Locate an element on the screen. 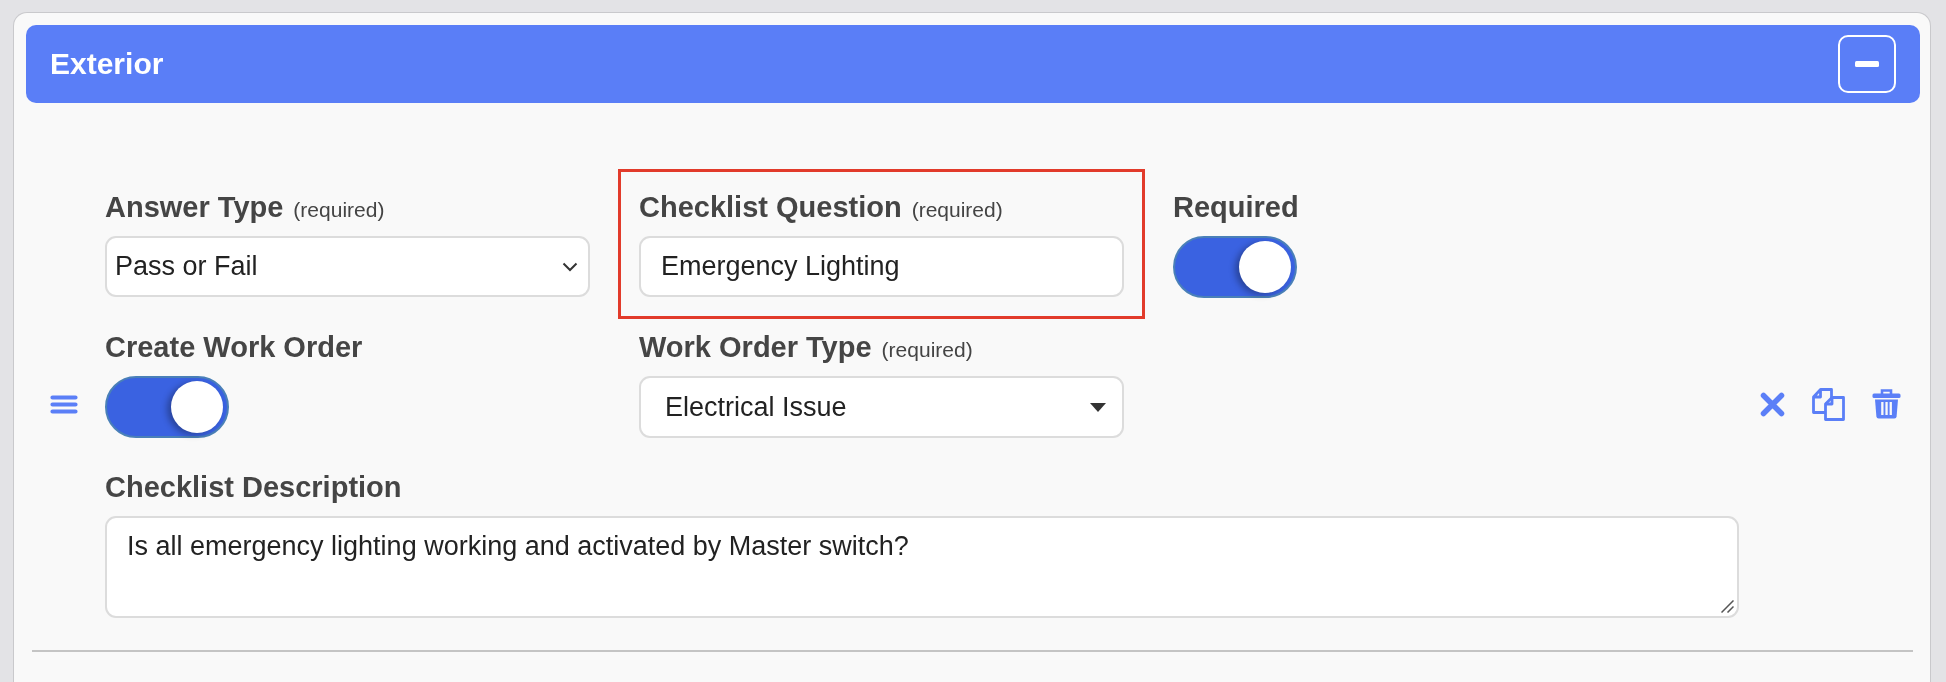 Image resolution: width=1946 pixels, height=682 pixels. field-label: Create Work Order is located at coordinates (234, 347).